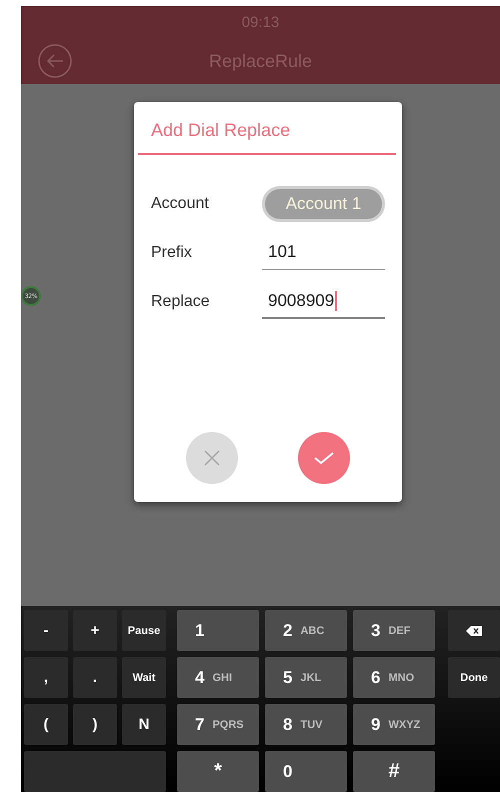 The image size is (500, 792). I want to click on keyboard-key: ., so click(95, 677).